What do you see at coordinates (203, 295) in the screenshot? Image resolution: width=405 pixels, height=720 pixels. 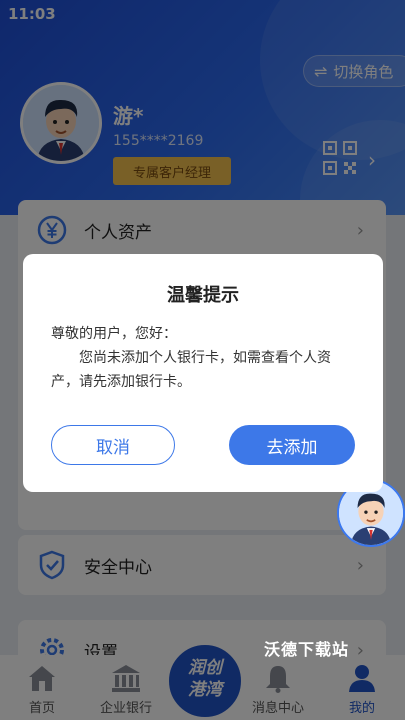 I see `dialog-title: 温馨提示` at bounding box center [203, 295].